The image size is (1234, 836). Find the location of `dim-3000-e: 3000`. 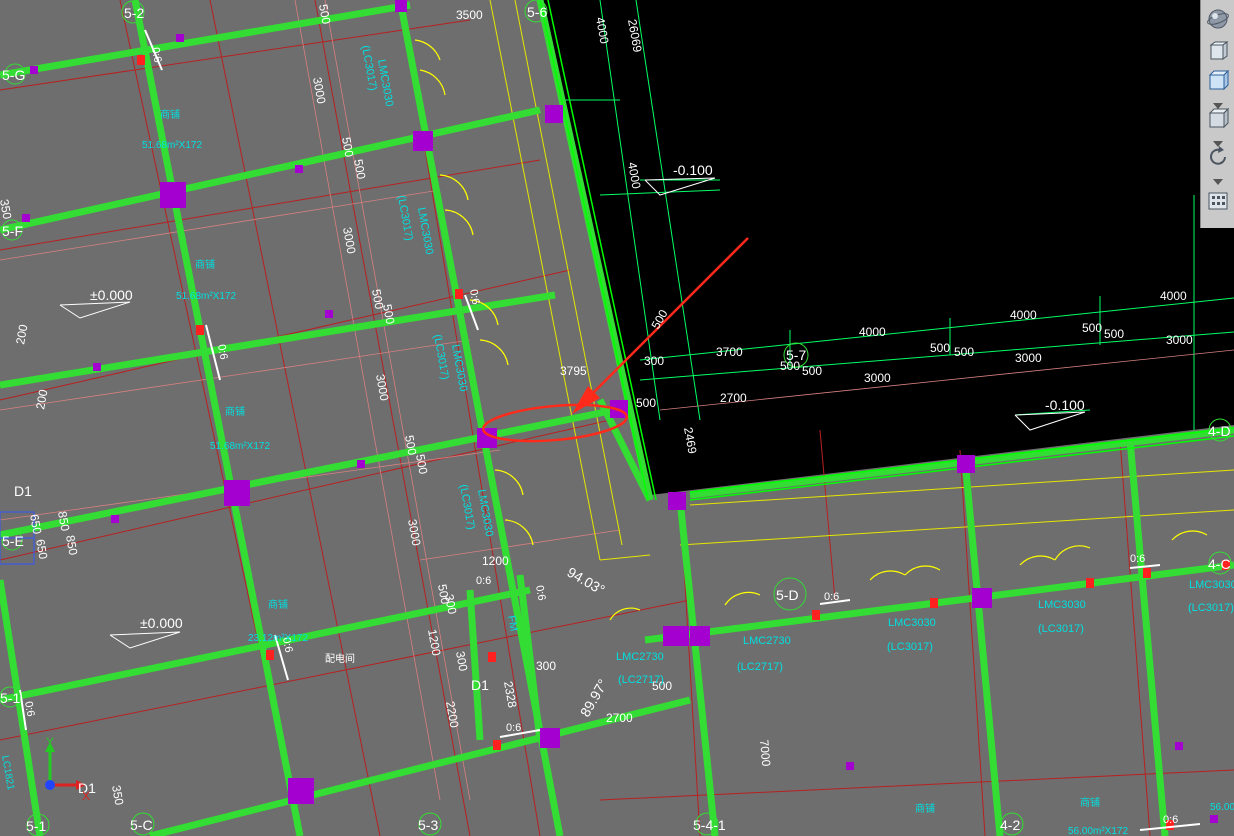

dim-3000-e: 3000 is located at coordinates (877, 378).